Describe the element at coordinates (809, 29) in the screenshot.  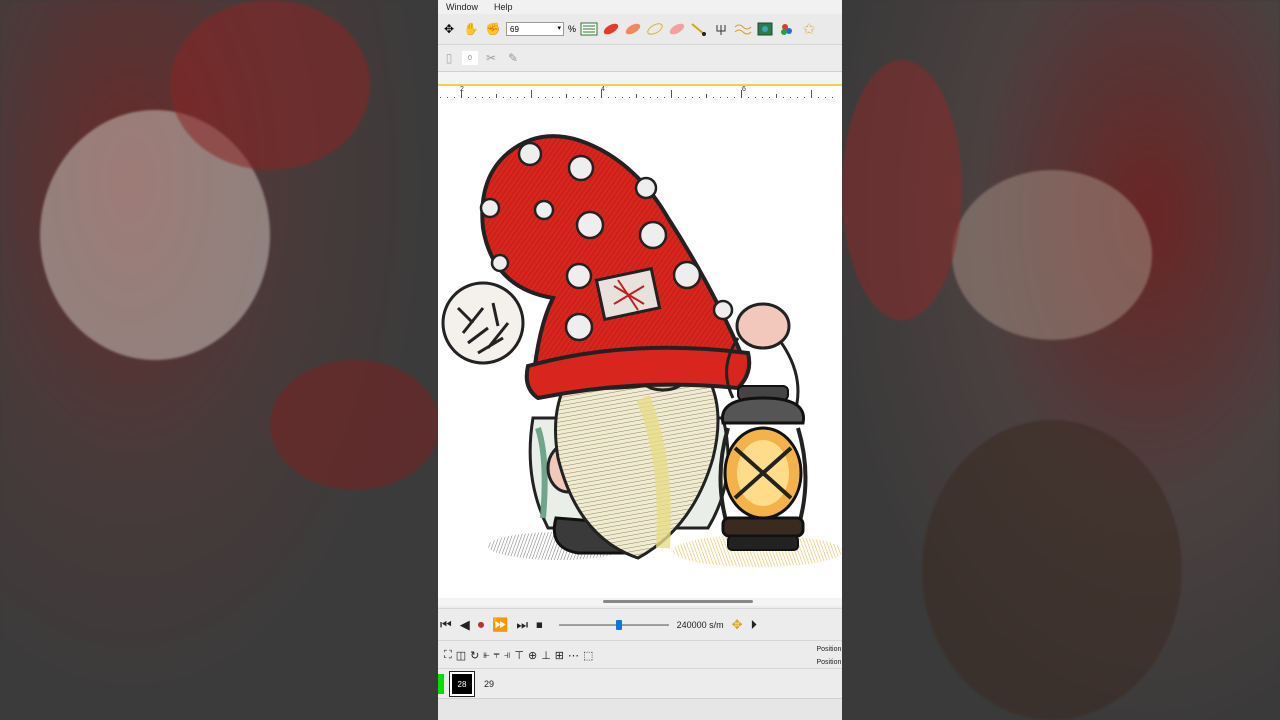
I see `star-shape-icon: ✩` at that location.